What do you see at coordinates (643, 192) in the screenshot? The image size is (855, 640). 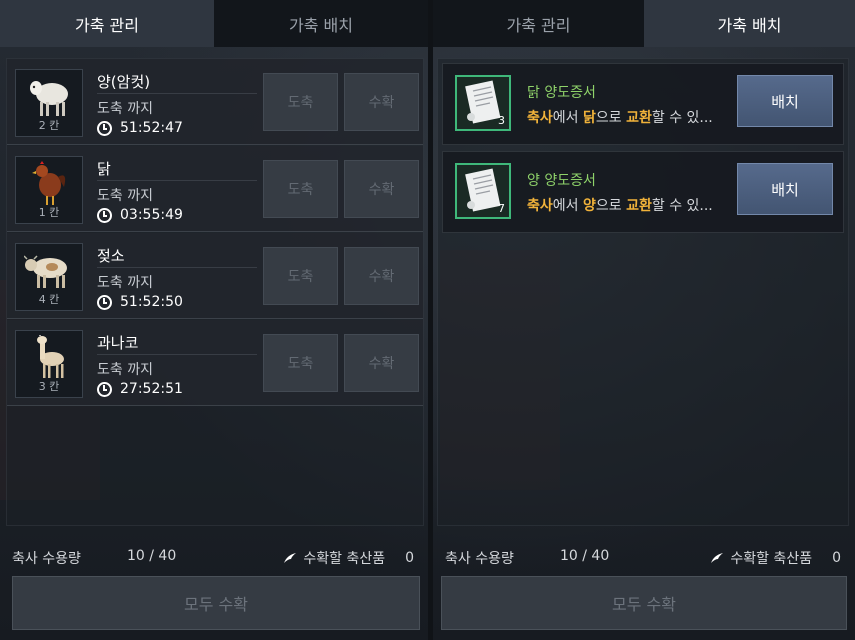 I see `certificate-row-sheep: 7 양 양도증서 축사에서 양으로 교환할 수 있... 배치` at bounding box center [643, 192].